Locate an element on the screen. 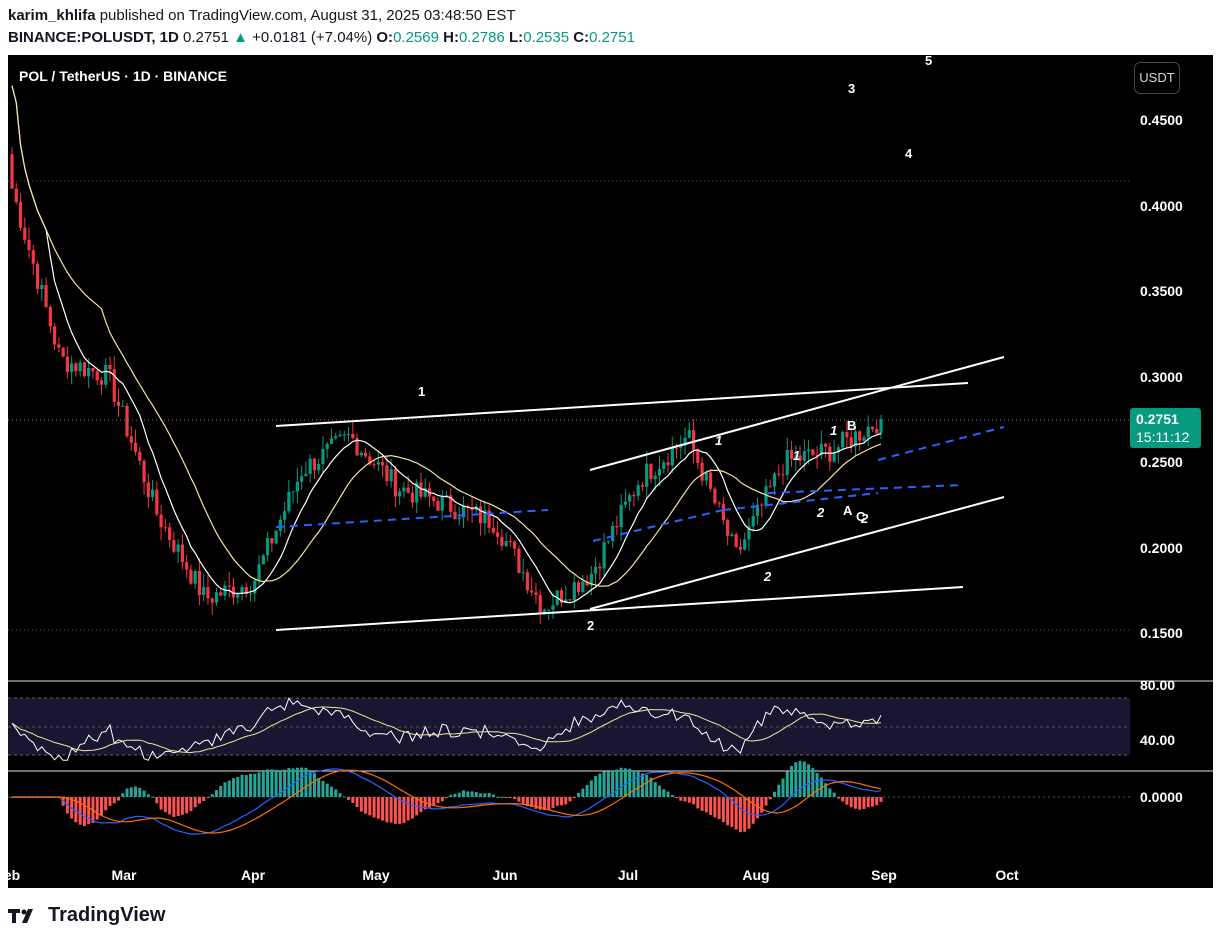  time-tick: Jun is located at coordinates (505, 875).